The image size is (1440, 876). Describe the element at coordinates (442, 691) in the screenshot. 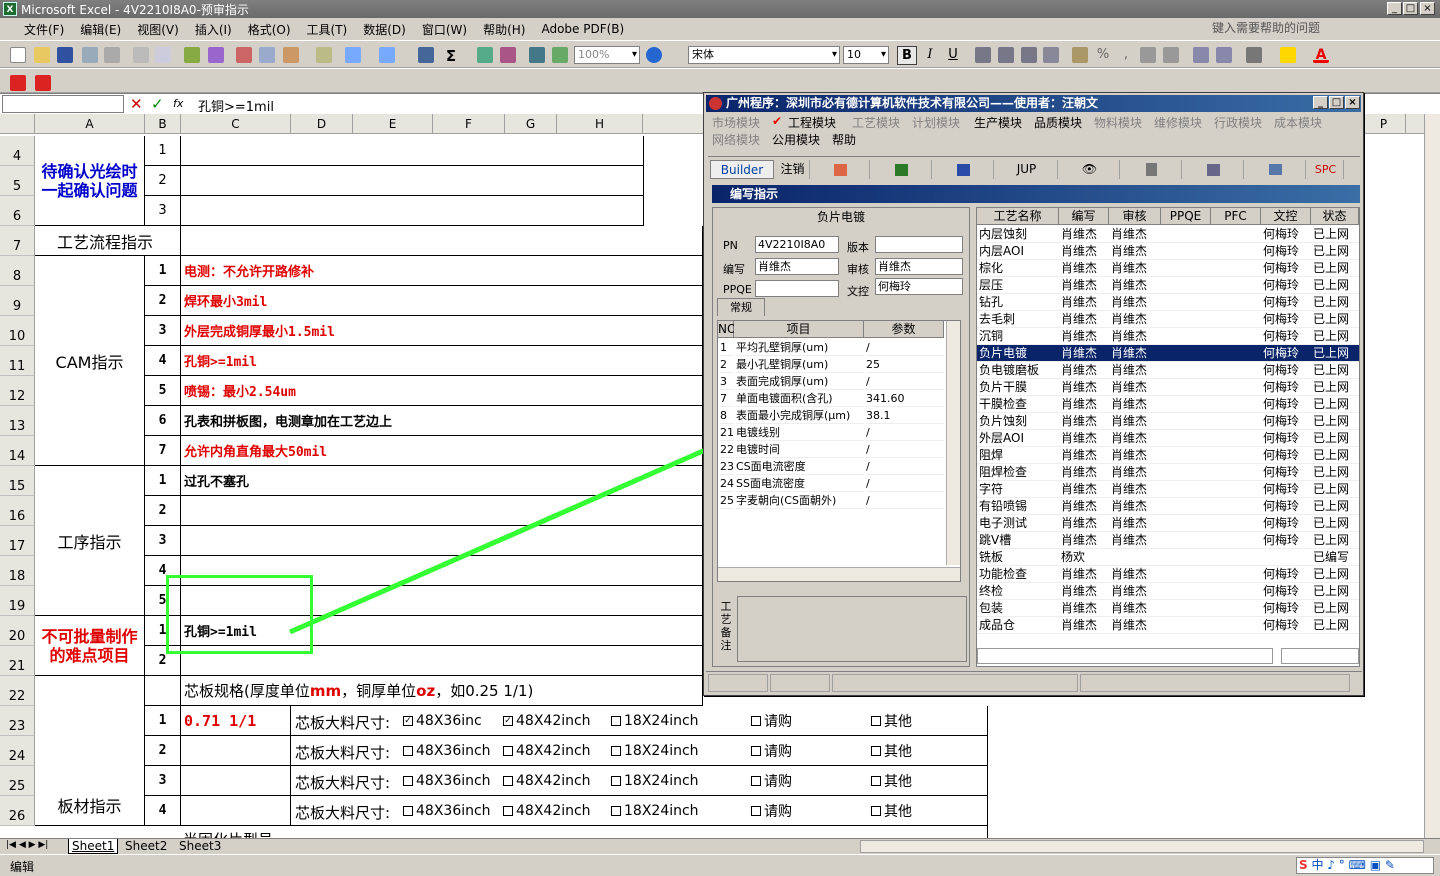

I see `cell-core-spec-title: 芯板规格(厚度单位 mm ，铜厚单位 oz ，如0.25 1/1)` at that location.